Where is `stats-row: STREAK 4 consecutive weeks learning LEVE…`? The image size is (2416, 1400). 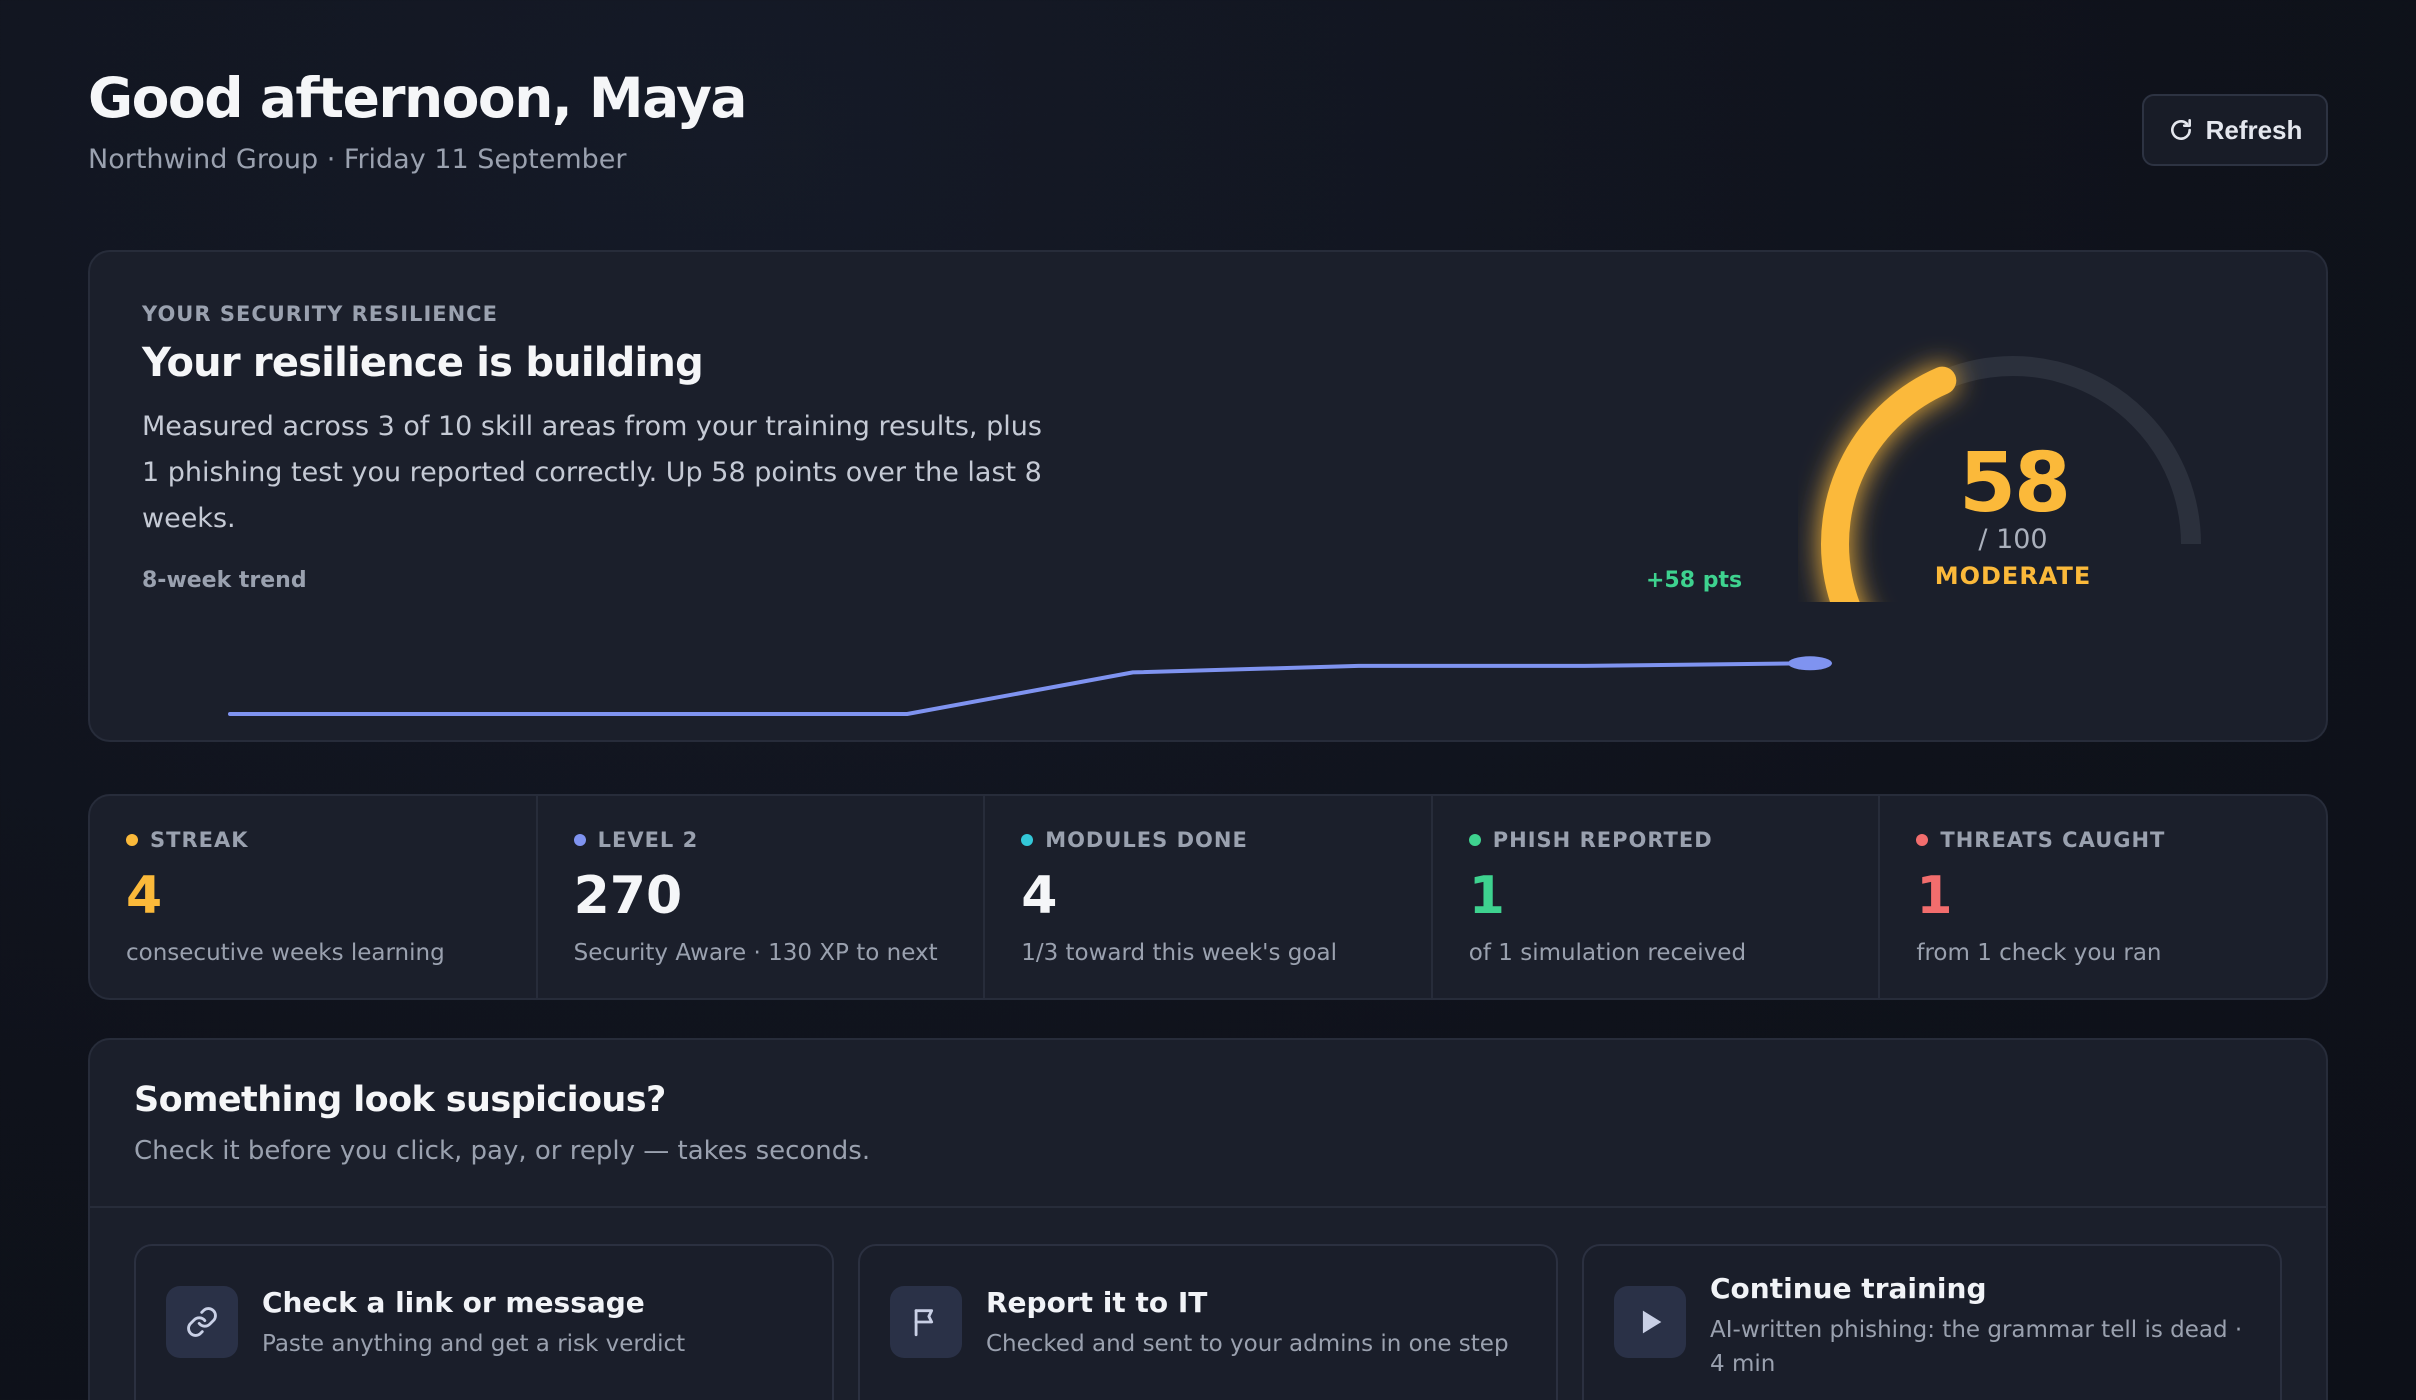
stats-row: STREAK 4 consecutive weeks learning LEVE… is located at coordinates (1208, 897).